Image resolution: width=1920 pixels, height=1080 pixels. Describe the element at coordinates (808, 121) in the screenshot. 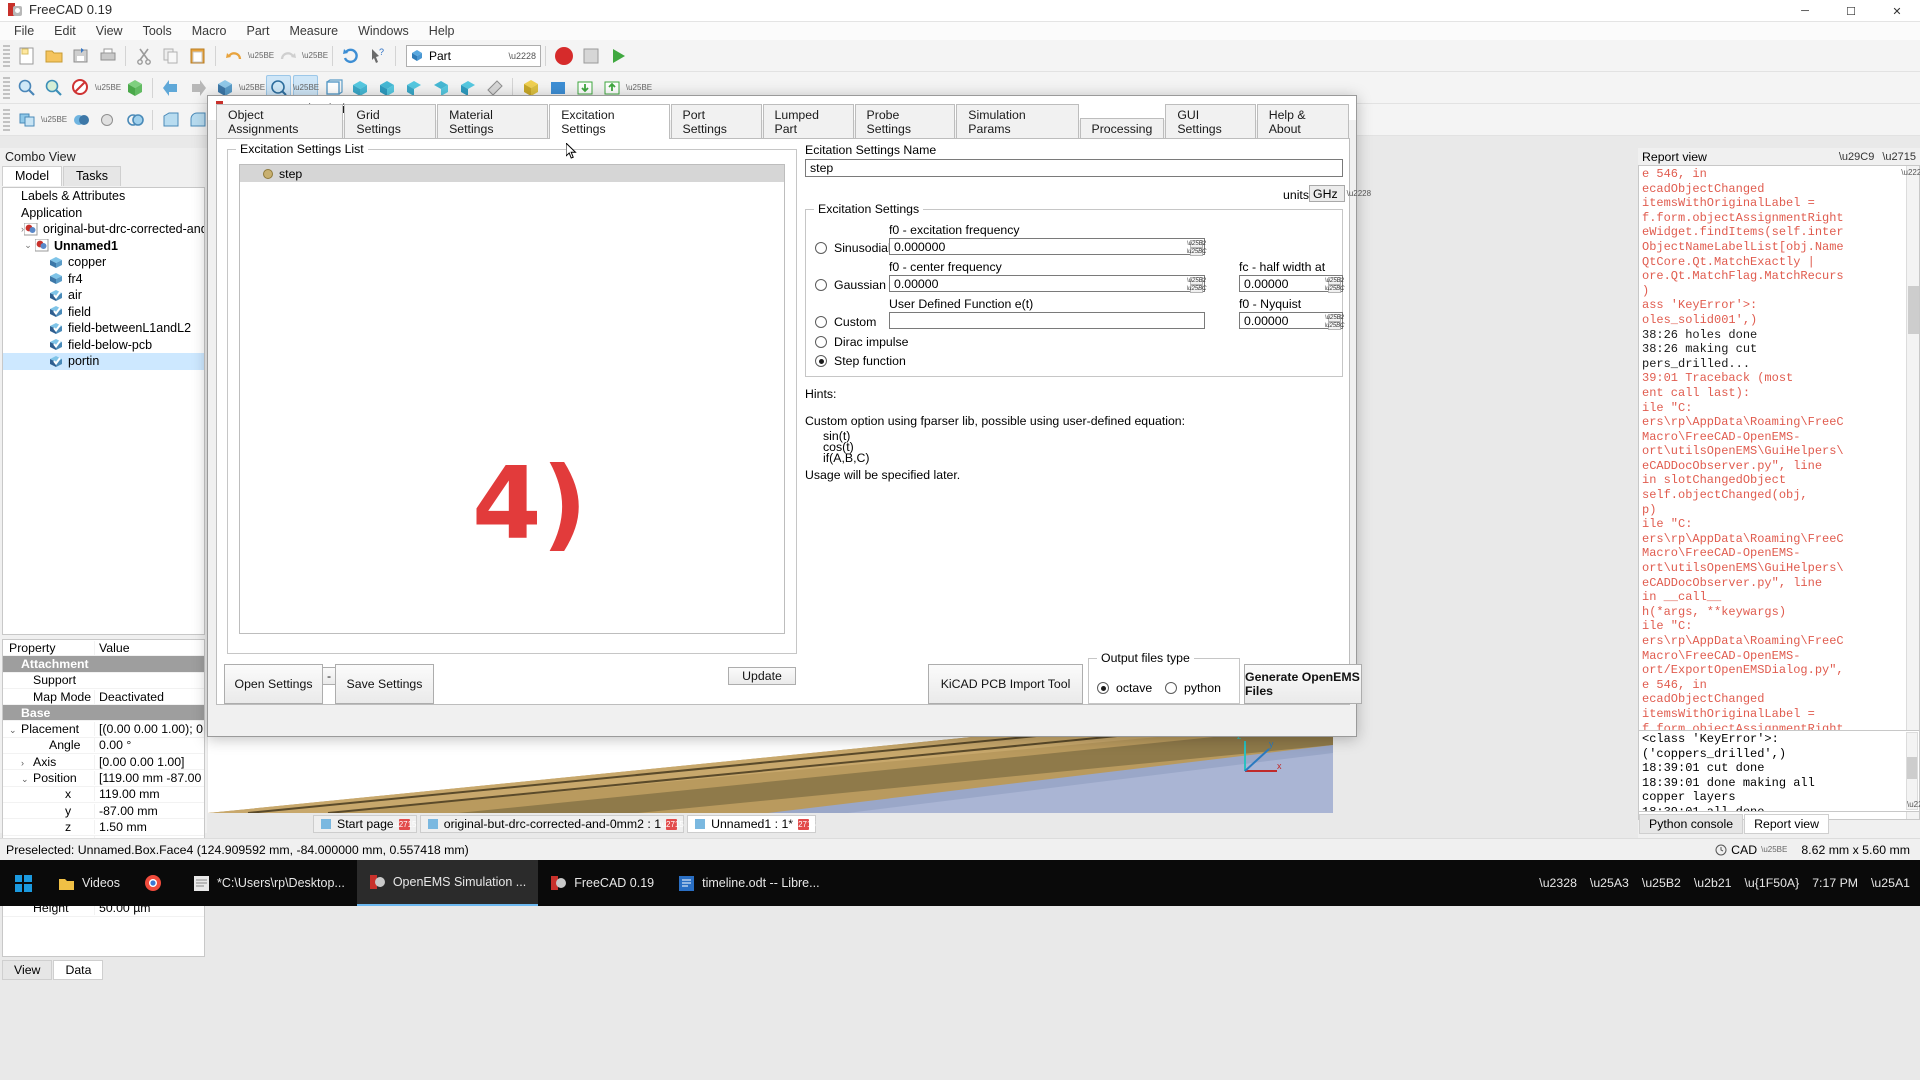

I see `dialog-tab-lumped-part: Lumped Part` at that location.